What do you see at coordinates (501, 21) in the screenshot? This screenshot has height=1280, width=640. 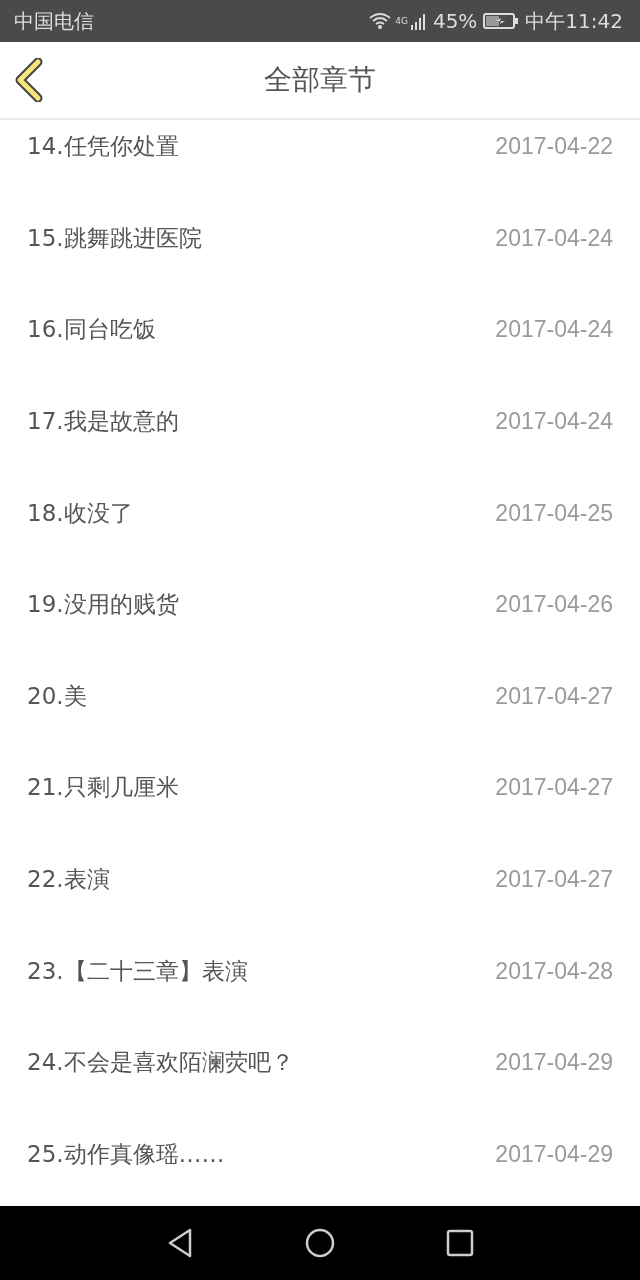 I see `battery-icon` at bounding box center [501, 21].